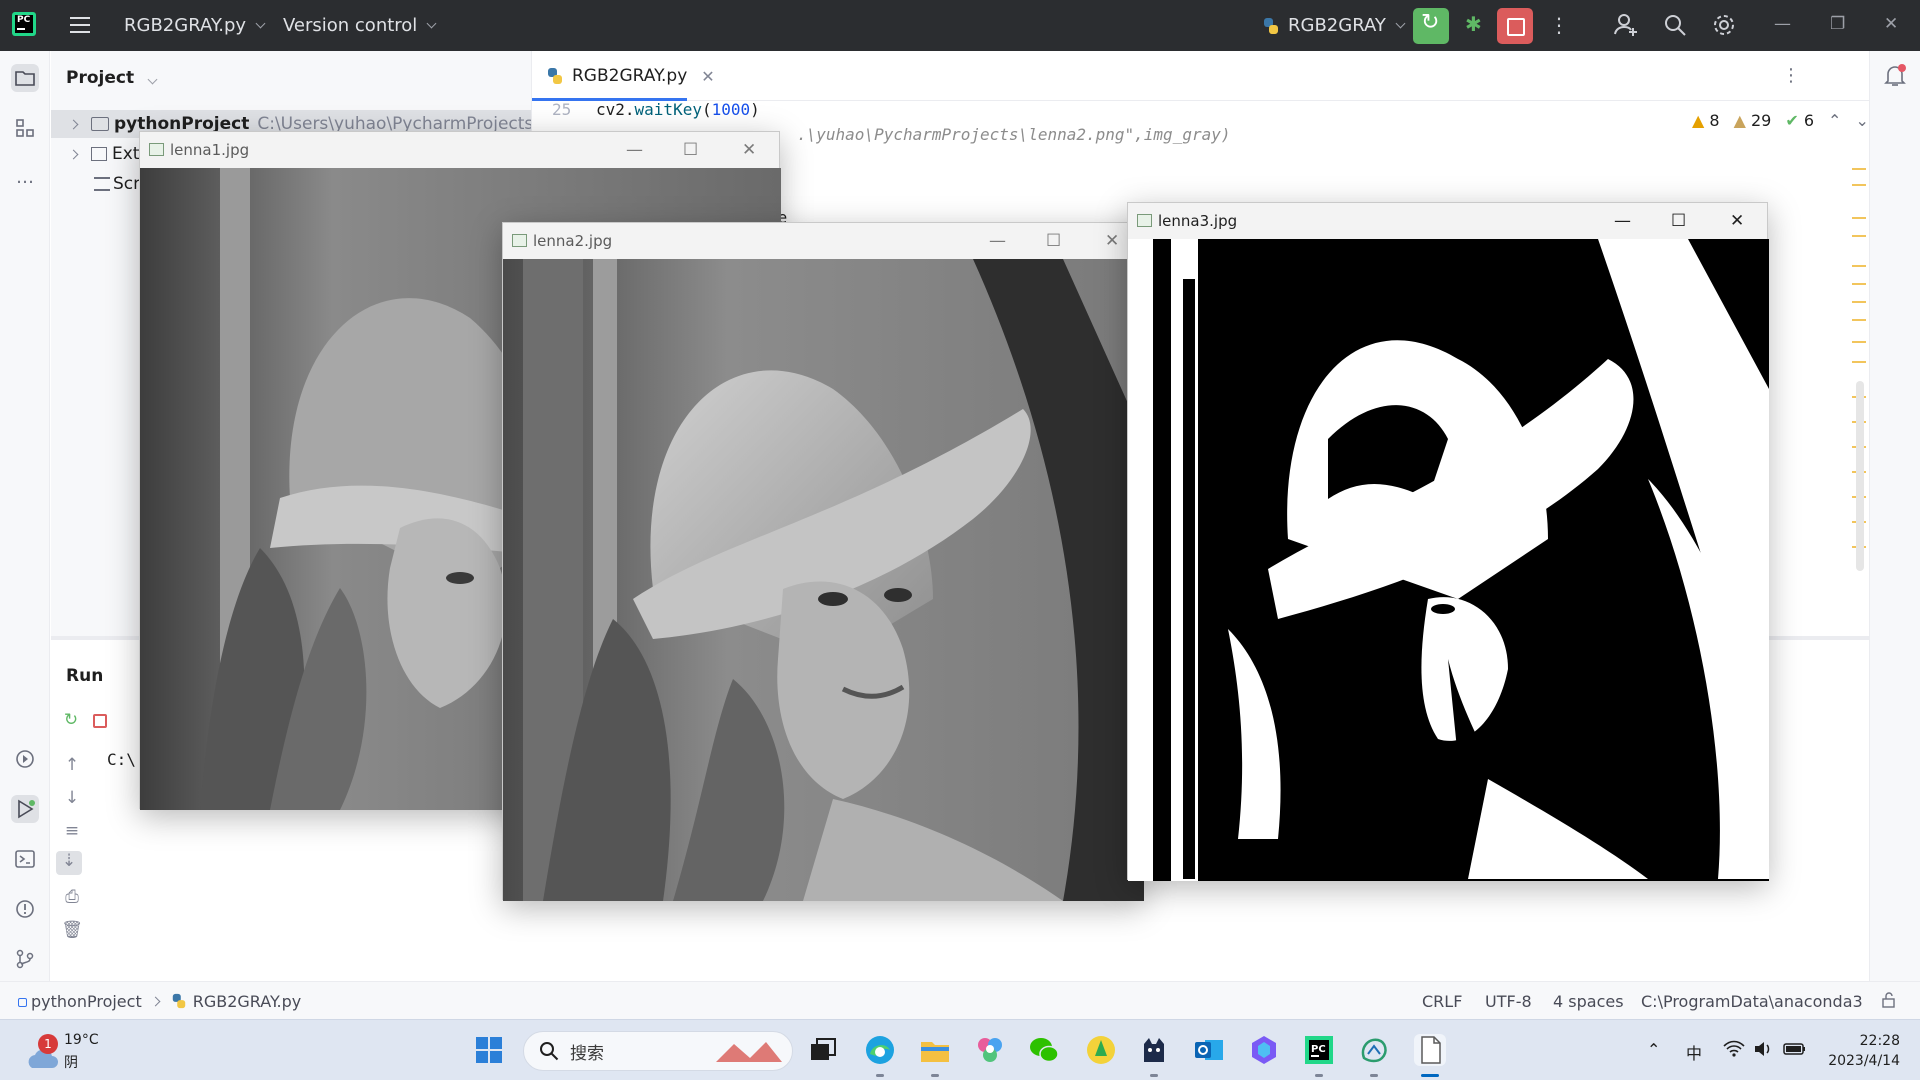 The height and width of the screenshot is (1080, 1920). Describe the element at coordinates (195, 25) in the screenshot. I see `project-selector: RGB2GRAY.py` at that location.